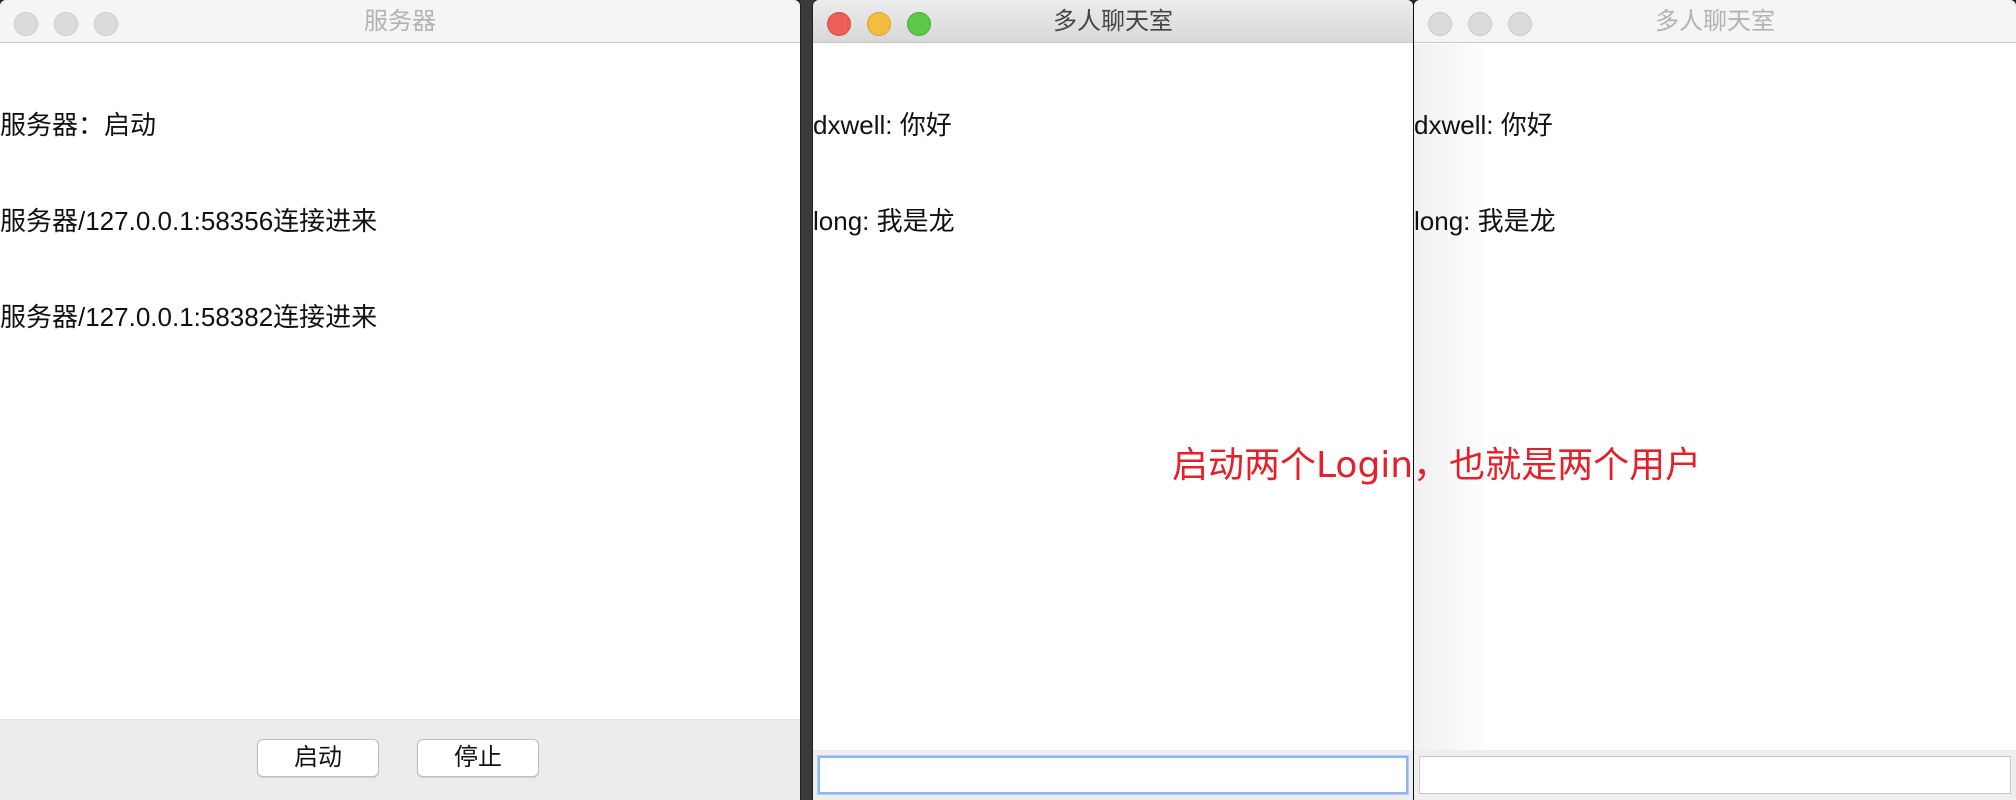  What do you see at coordinates (400, 759) in the screenshot?
I see `server-button-bar: 启动 停止` at bounding box center [400, 759].